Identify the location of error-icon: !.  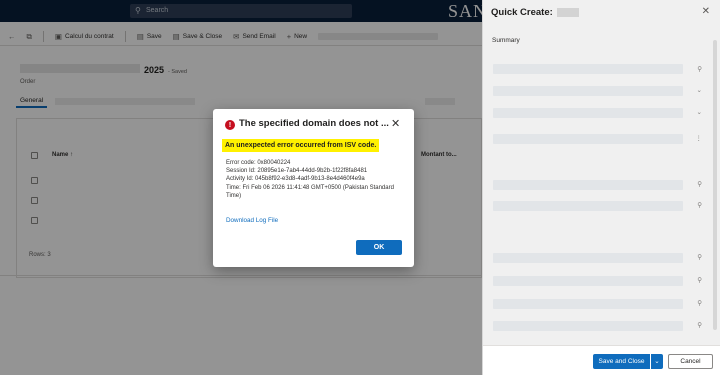
(230, 125).